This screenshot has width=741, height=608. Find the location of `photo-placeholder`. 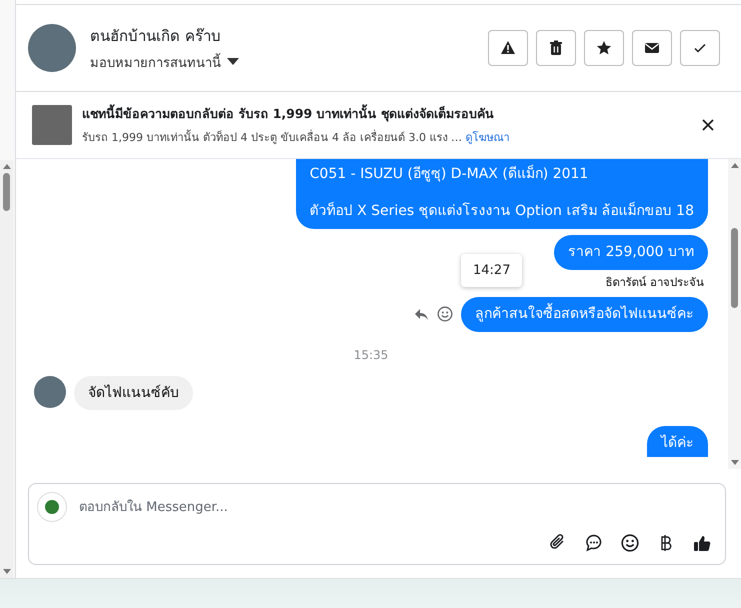

photo-placeholder is located at coordinates (52, 125).